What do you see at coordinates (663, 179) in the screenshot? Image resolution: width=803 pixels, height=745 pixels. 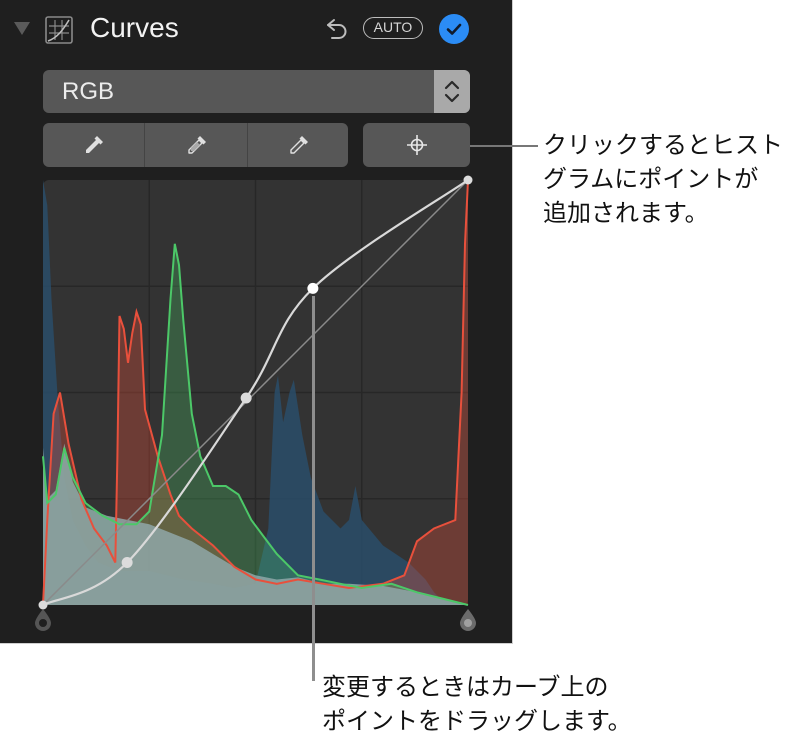 I see `callout-add-point: クリックするとヒスト グラムにポイントが 追加されます。` at bounding box center [663, 179].